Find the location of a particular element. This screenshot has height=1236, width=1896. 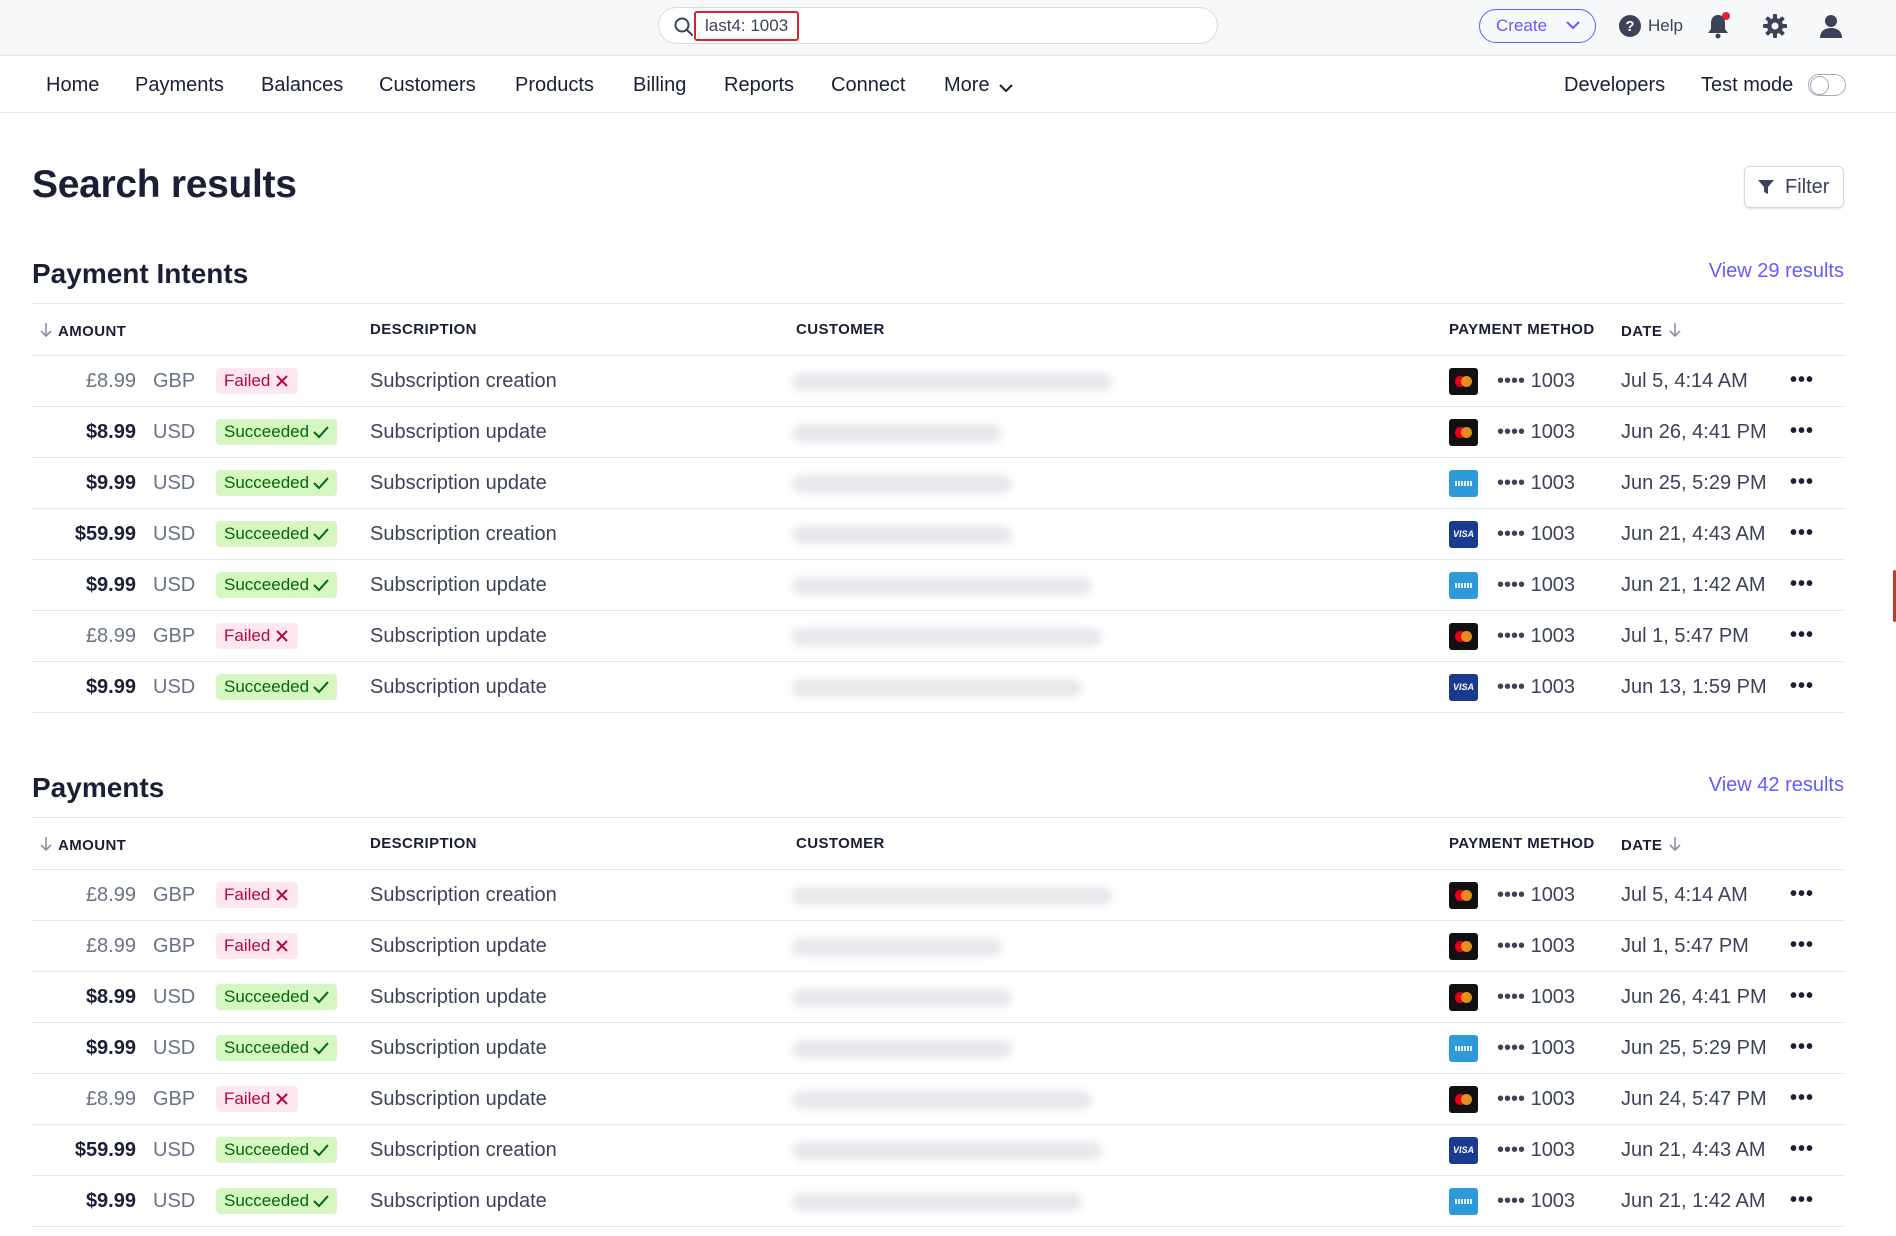

user-account-icon is located at coordinates (1831, 26).